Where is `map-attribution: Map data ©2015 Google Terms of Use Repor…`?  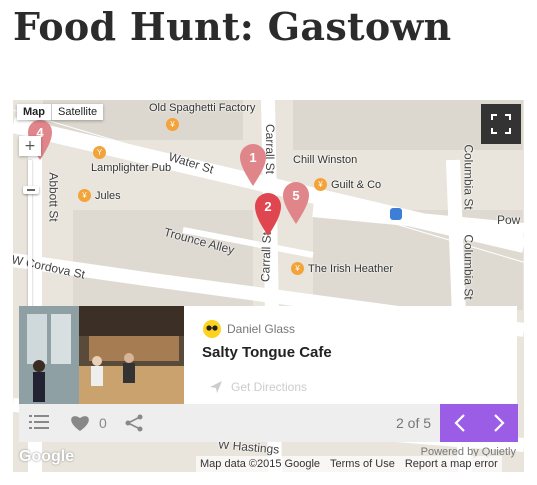
map-attribution: Map data ©2015 Google Terms of Use Repor… is located at coordinates (349, 464).